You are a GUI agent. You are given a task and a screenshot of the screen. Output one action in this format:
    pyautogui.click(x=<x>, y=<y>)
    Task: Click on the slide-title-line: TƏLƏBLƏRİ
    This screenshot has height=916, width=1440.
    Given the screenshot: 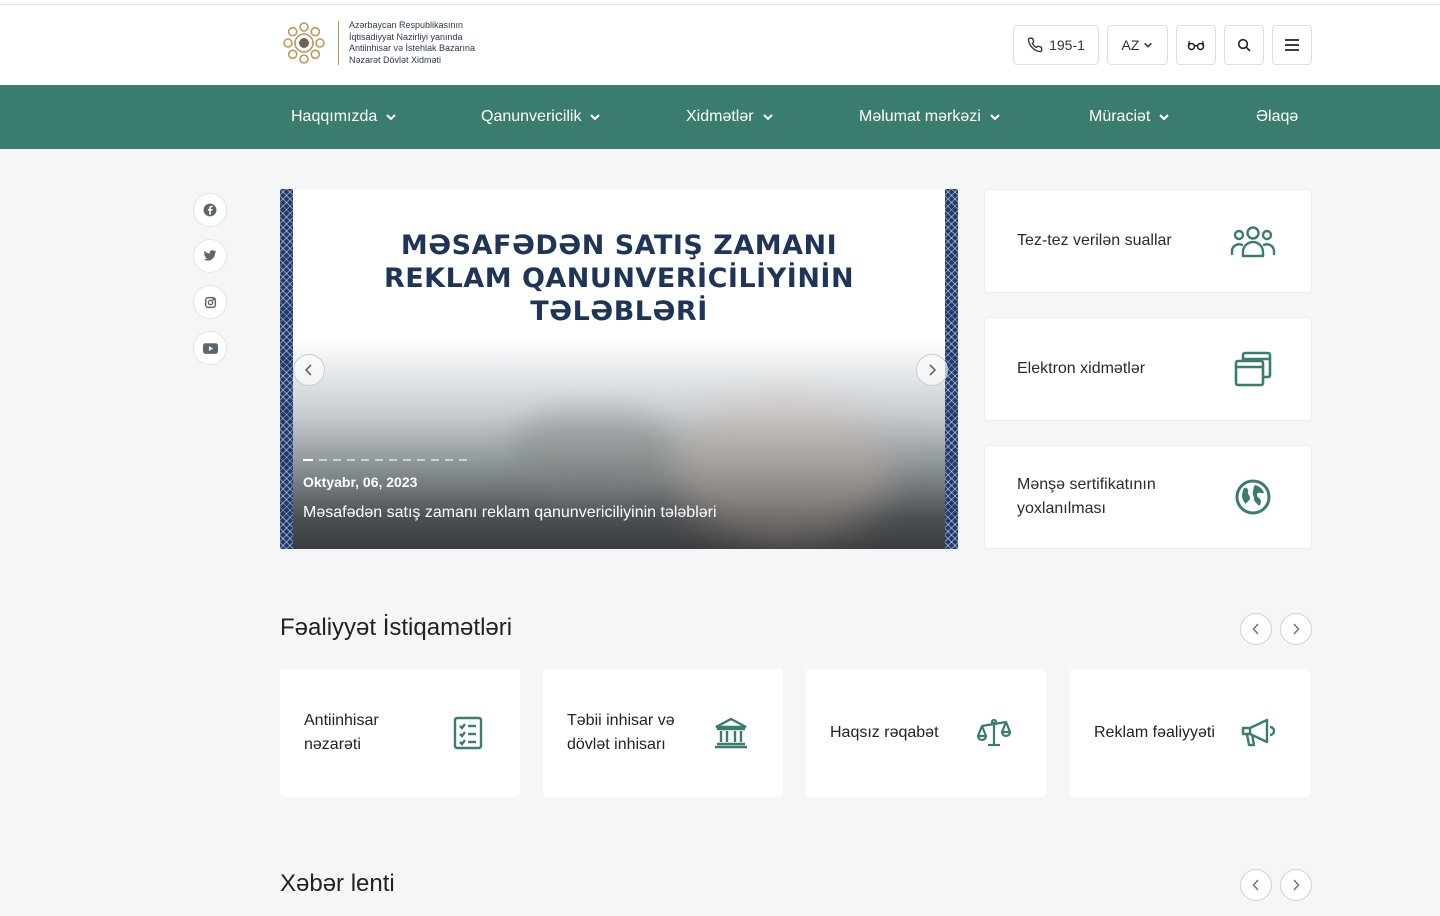 What is the action you would take?
    pyautogui.click(x=619, y=311)
    